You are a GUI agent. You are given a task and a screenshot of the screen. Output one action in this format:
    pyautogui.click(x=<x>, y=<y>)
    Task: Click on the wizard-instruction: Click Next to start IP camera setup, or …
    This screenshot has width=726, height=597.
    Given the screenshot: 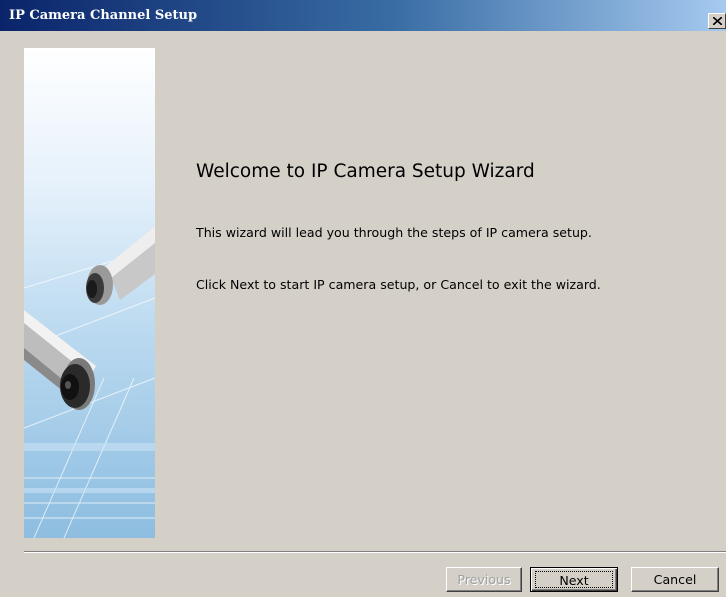 What is the action you would take?
    pyautogui.click(x=398, y=284)
    